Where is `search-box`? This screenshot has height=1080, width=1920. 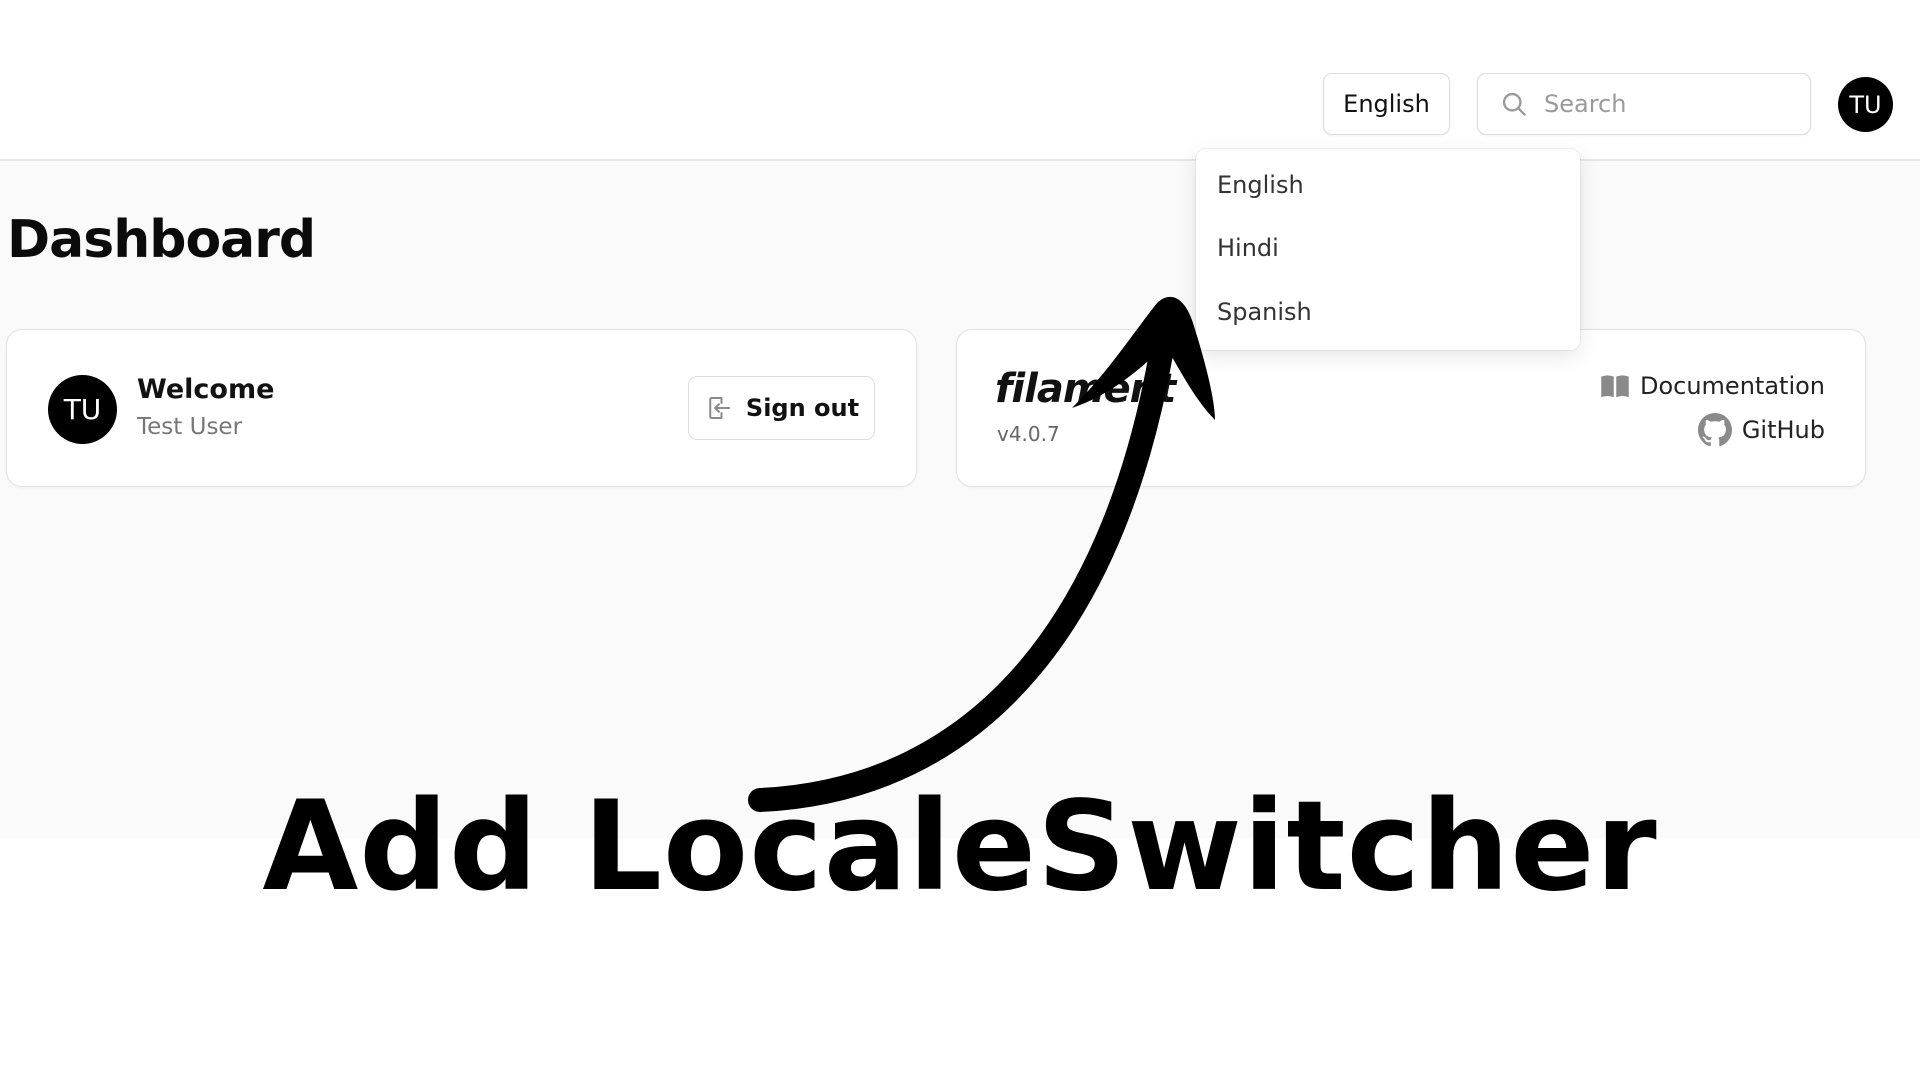 search-box is located at coordinates (1644, 104).